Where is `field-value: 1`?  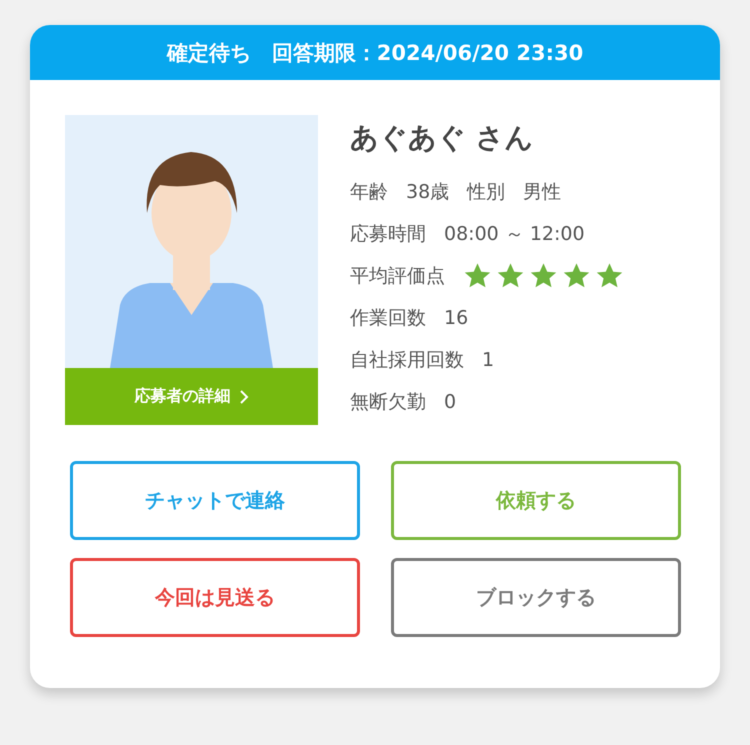
field-value: 1 is located at coordinates (488, 360).